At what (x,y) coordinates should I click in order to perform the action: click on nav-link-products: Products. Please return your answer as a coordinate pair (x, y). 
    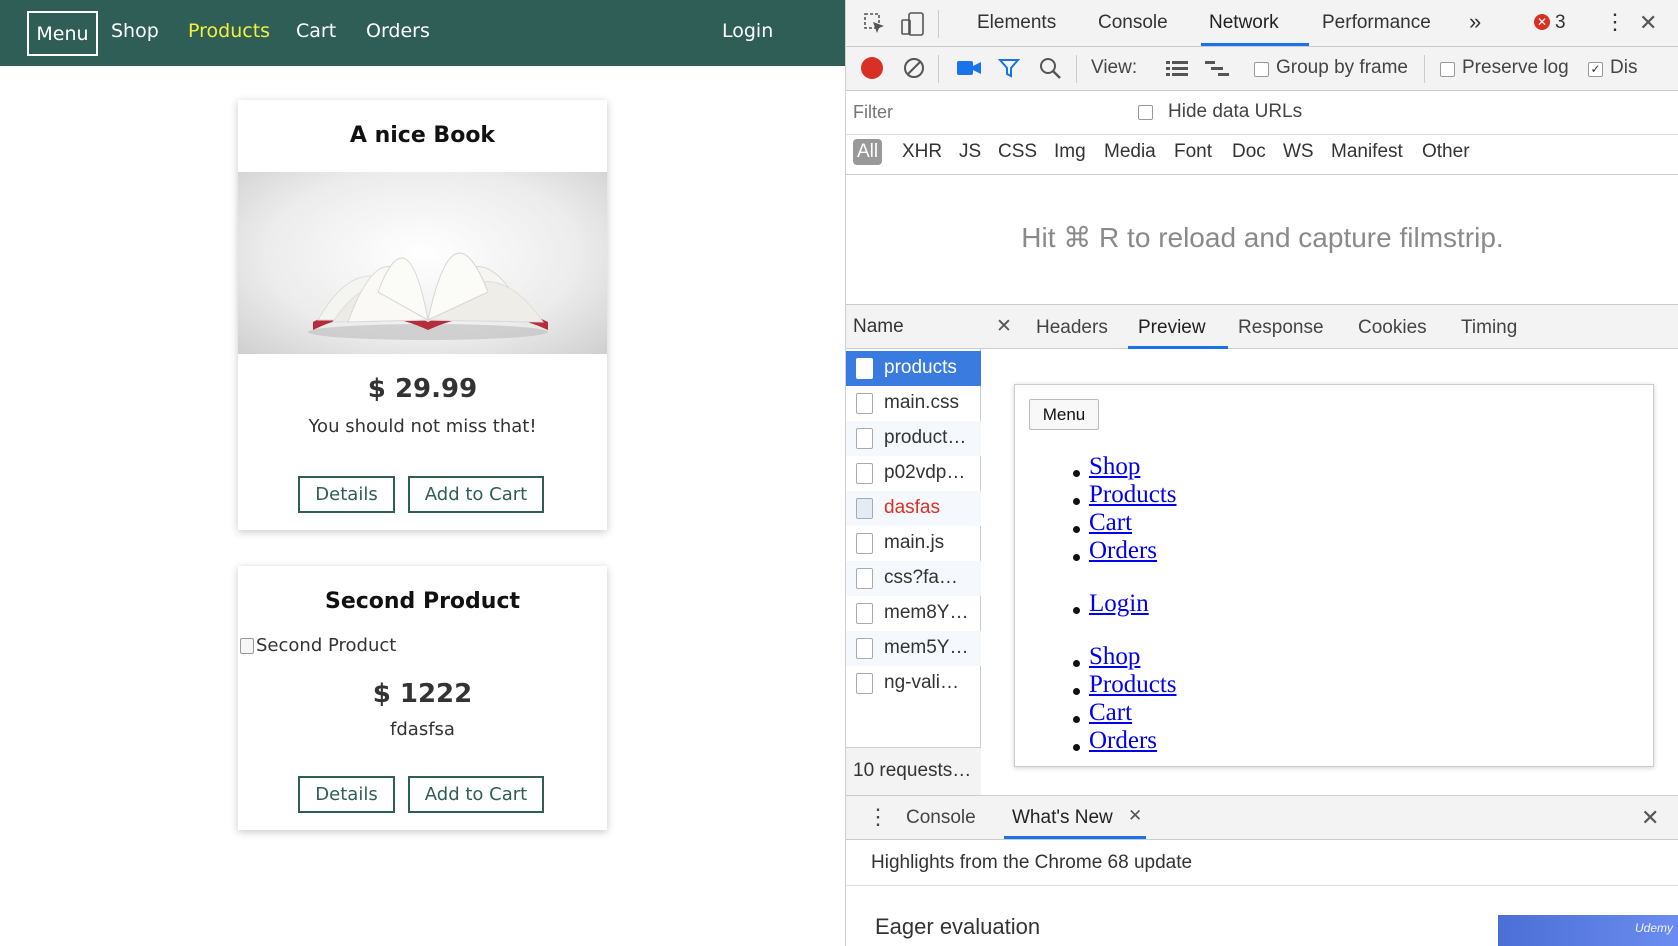
    Looking at the image, I should click on (229, 31).